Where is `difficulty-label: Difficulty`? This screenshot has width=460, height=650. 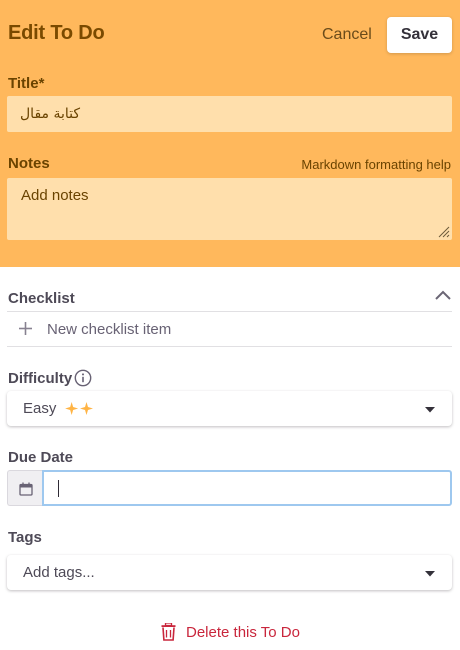 difficulty-label: Difficulty is located at coordinates (40, 378).